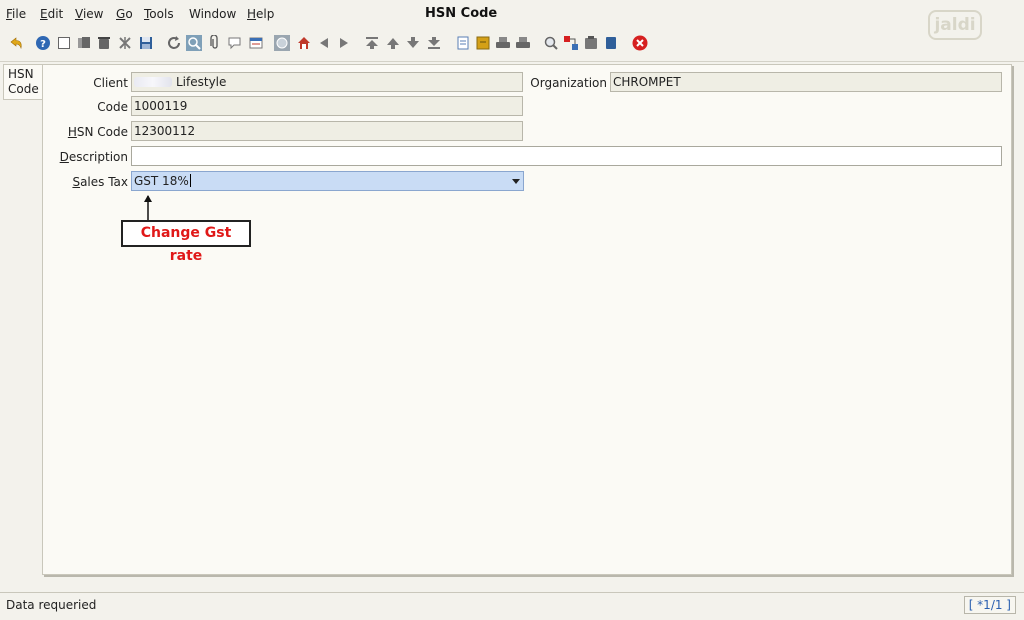 The image size is (1024, 620). Describe the element at coordinates (97, 132) in the screenshot. I see `hsn-code-label: HSN Code` at that location.